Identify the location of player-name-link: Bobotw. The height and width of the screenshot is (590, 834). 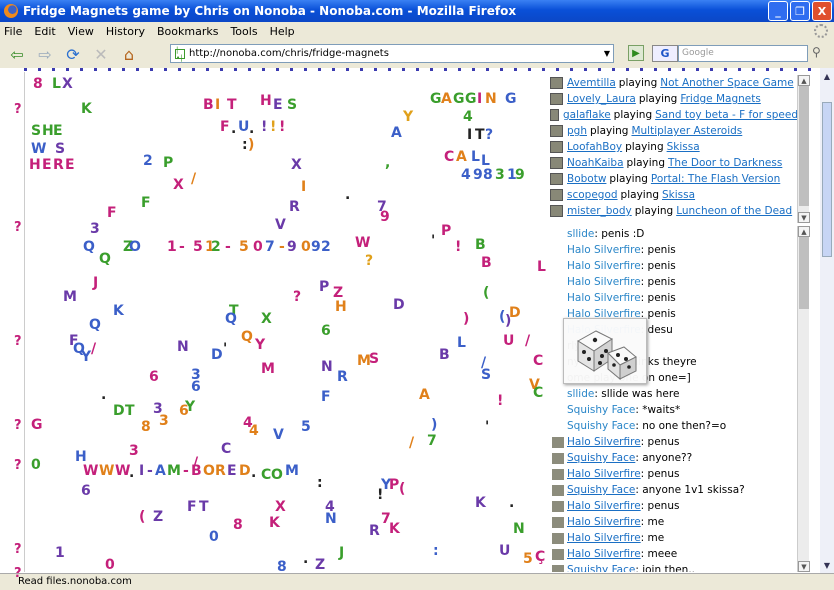
(586, 179).